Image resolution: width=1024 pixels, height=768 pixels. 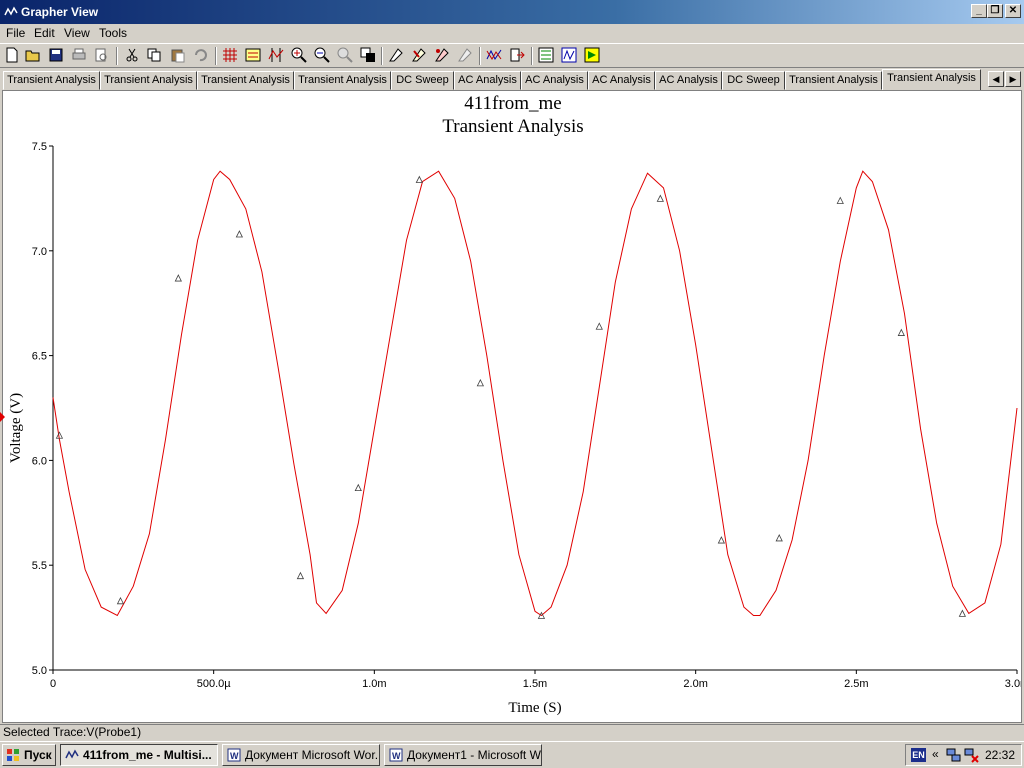 I want to click on x-tick-label: 2.5m, so click(x=856, y=684).